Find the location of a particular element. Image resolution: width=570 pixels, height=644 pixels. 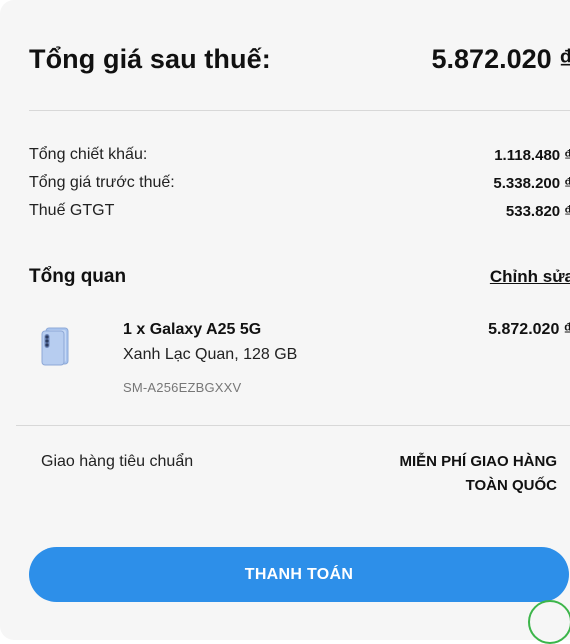

shipping-value-line2: TOÀN QUỐC is located at coordinates (511, 485).